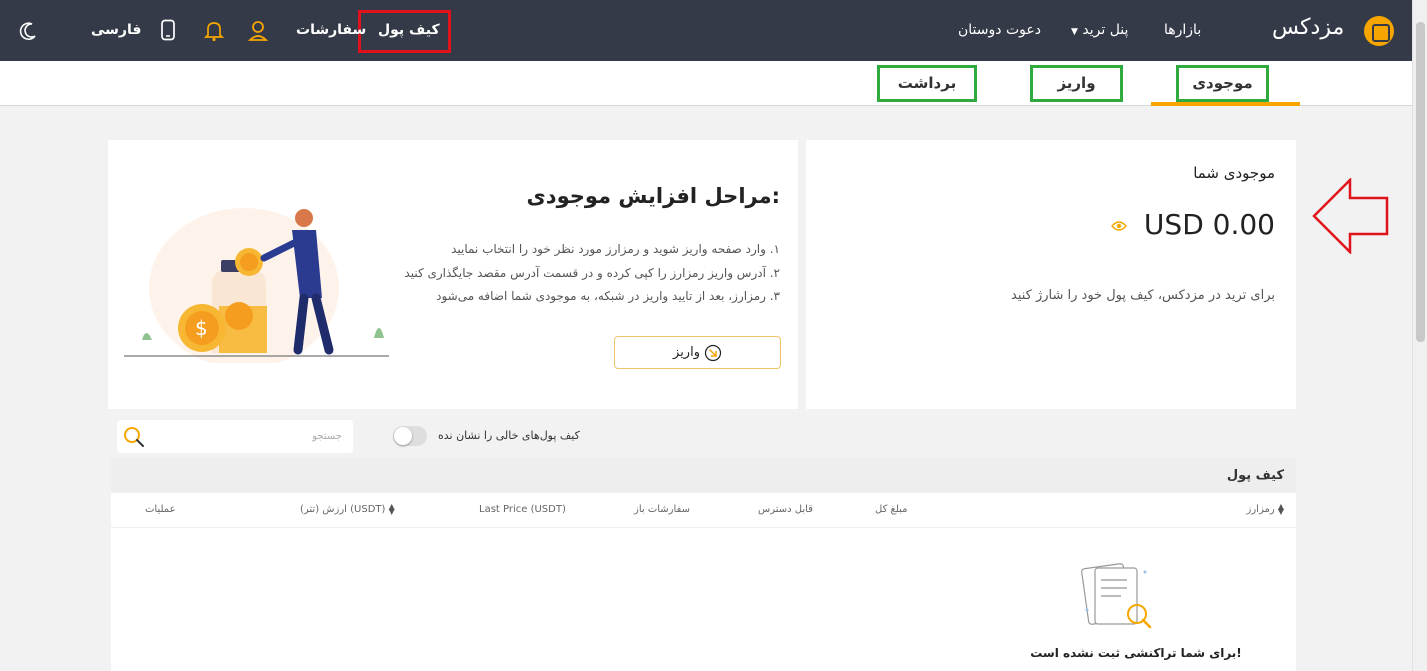 This screenshot has width=1427, height=671. I want to click on toggle-knob, so click(403, 436).